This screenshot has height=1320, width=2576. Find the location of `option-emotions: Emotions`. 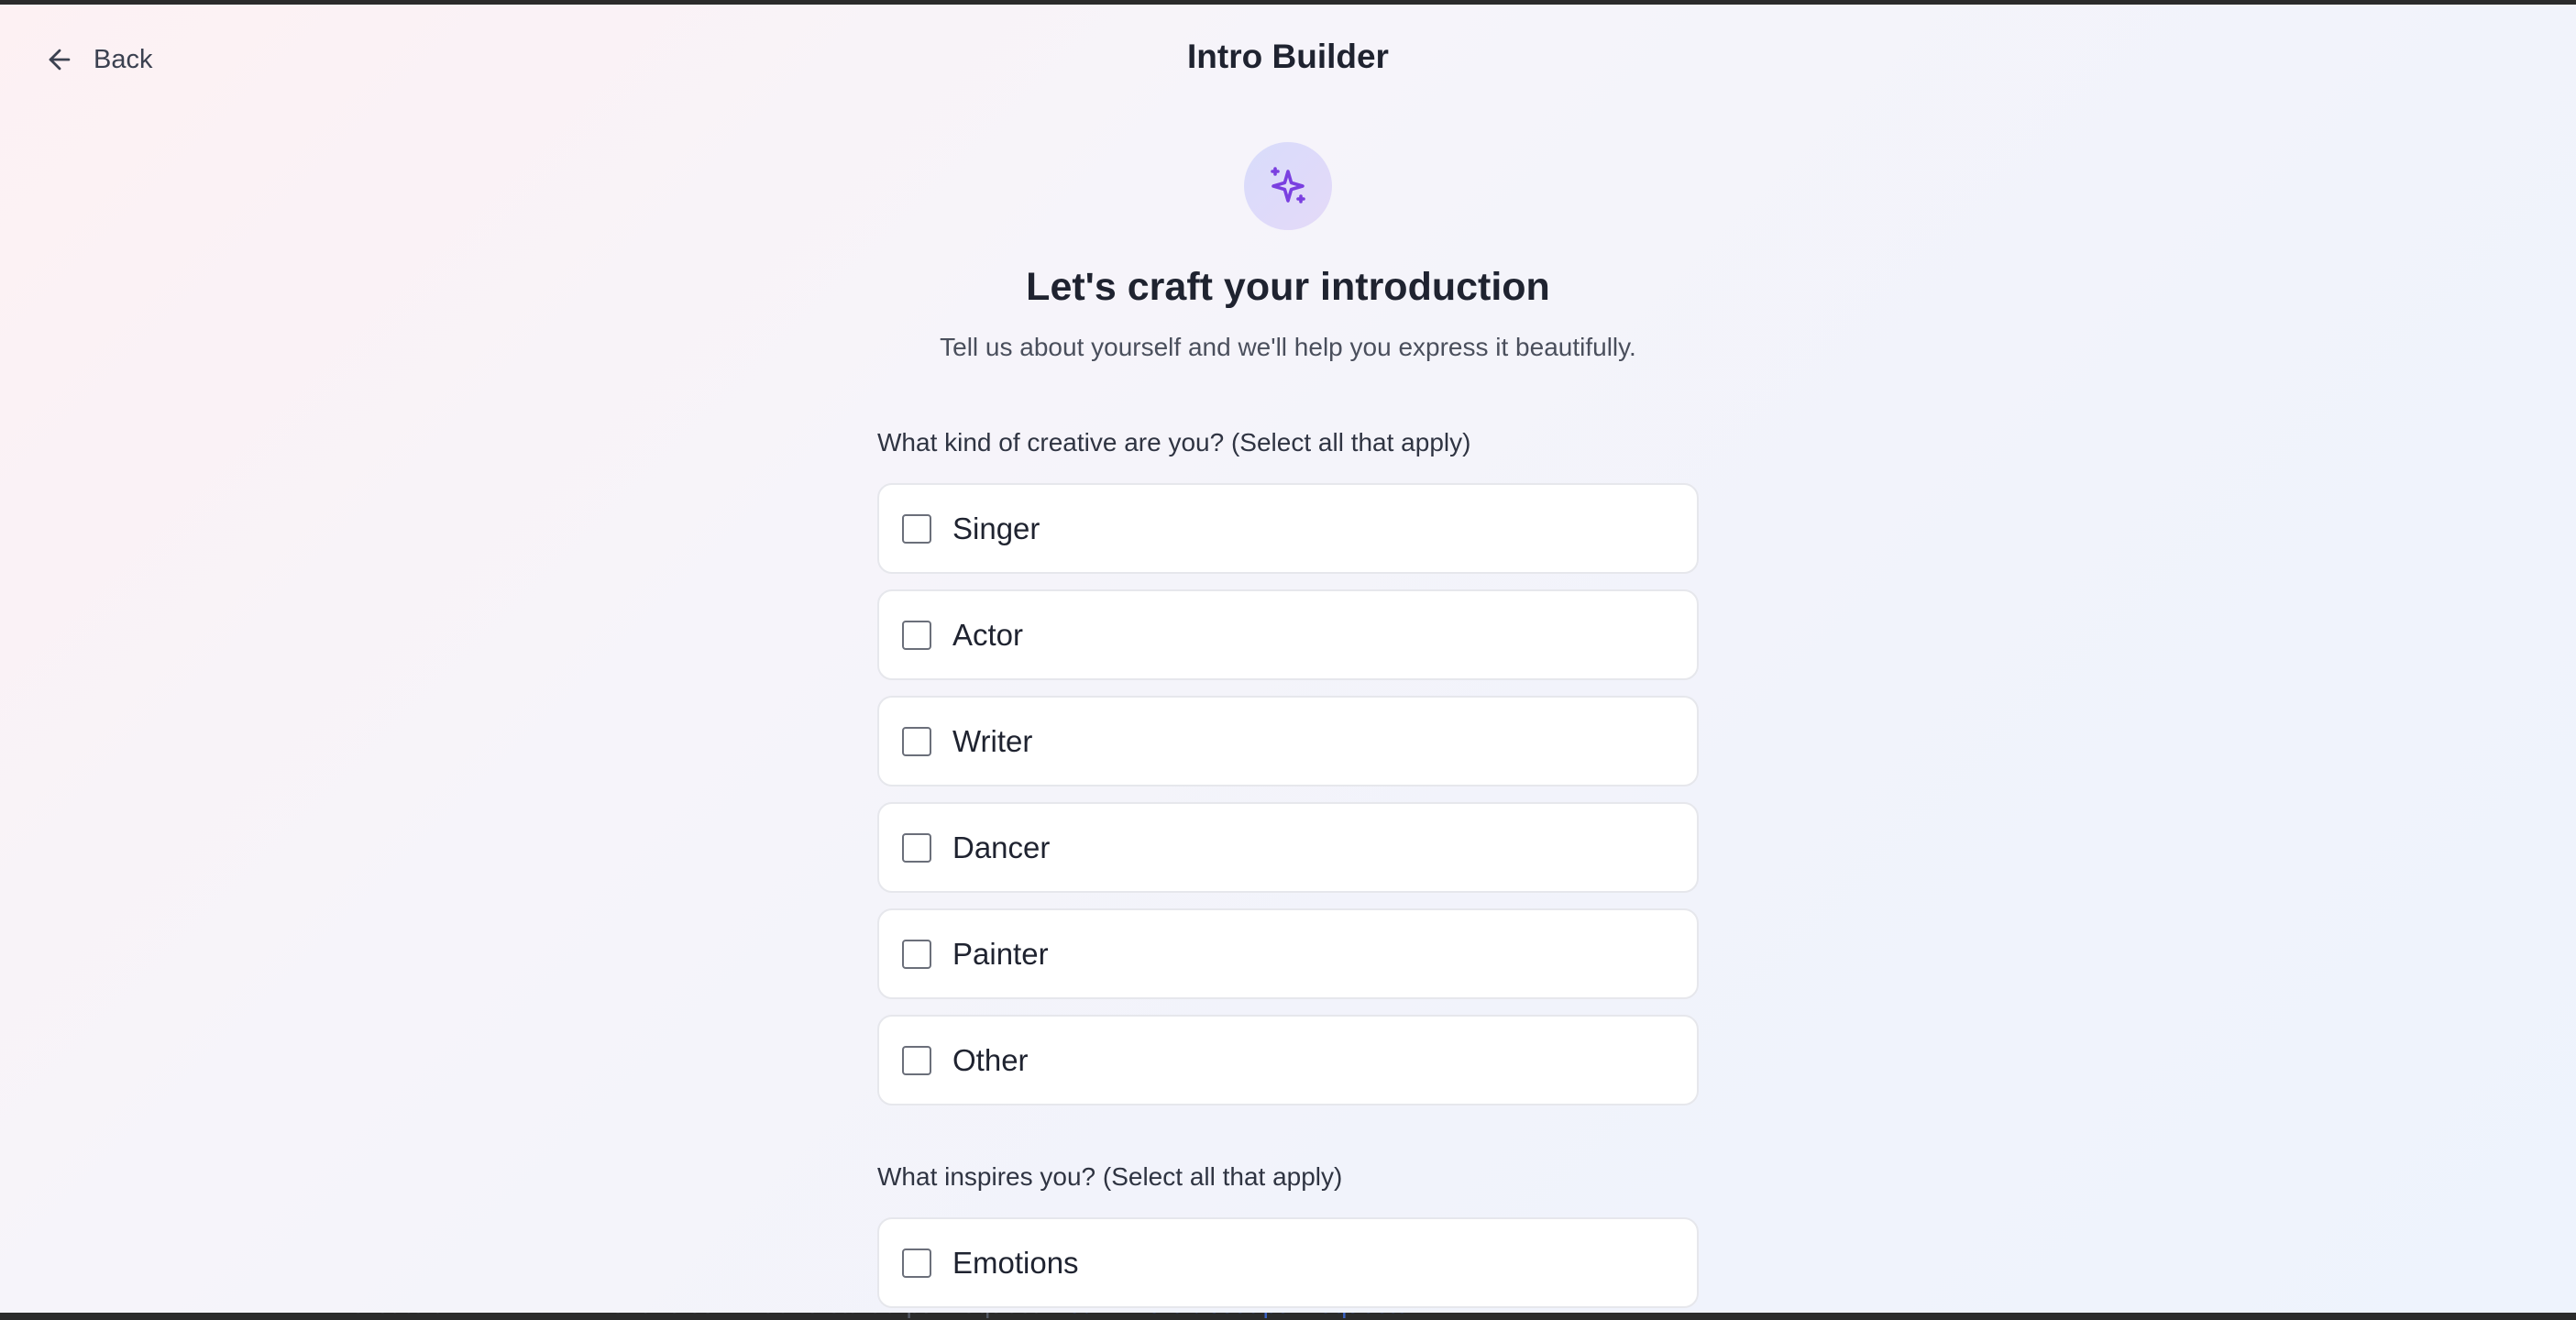

option-emotions: Emotions is located at coordinates (1288, 1262).